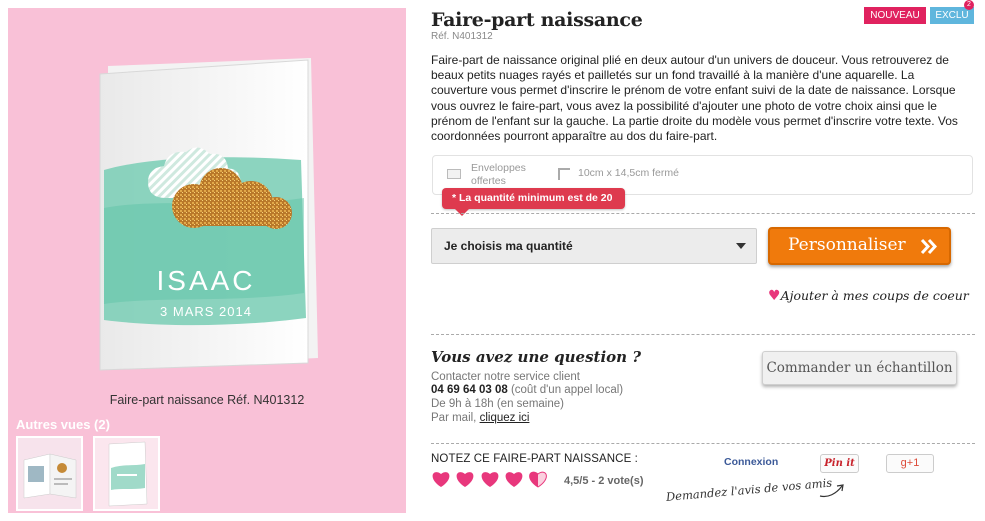 This screenshot has width=985, height=521. I want to click on card-date-text: 3 MARS 2014, so click(206, 311).